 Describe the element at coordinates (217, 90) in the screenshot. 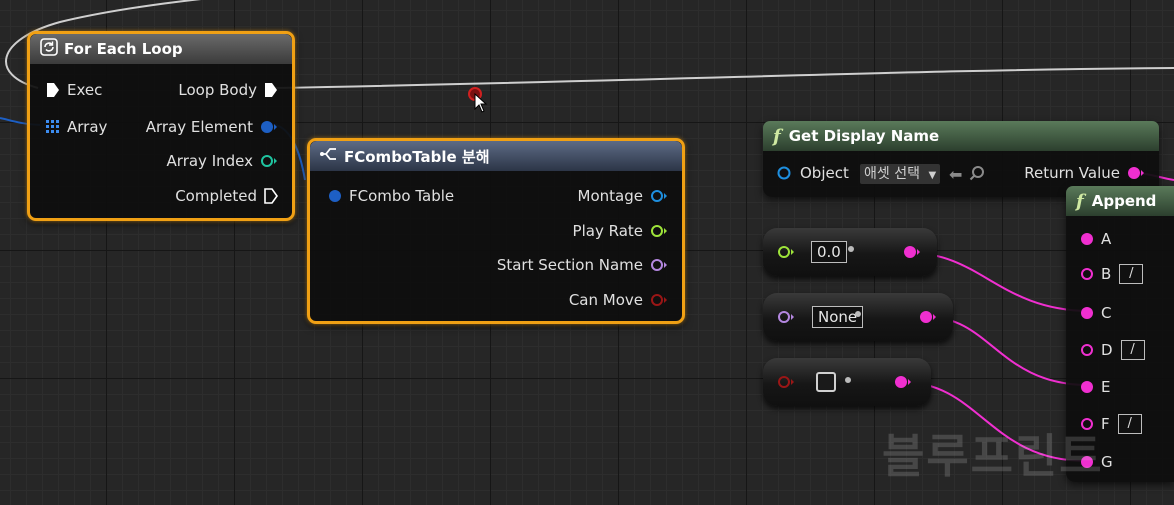

I see `pin-label-loop-body: Loop Body` at that location.